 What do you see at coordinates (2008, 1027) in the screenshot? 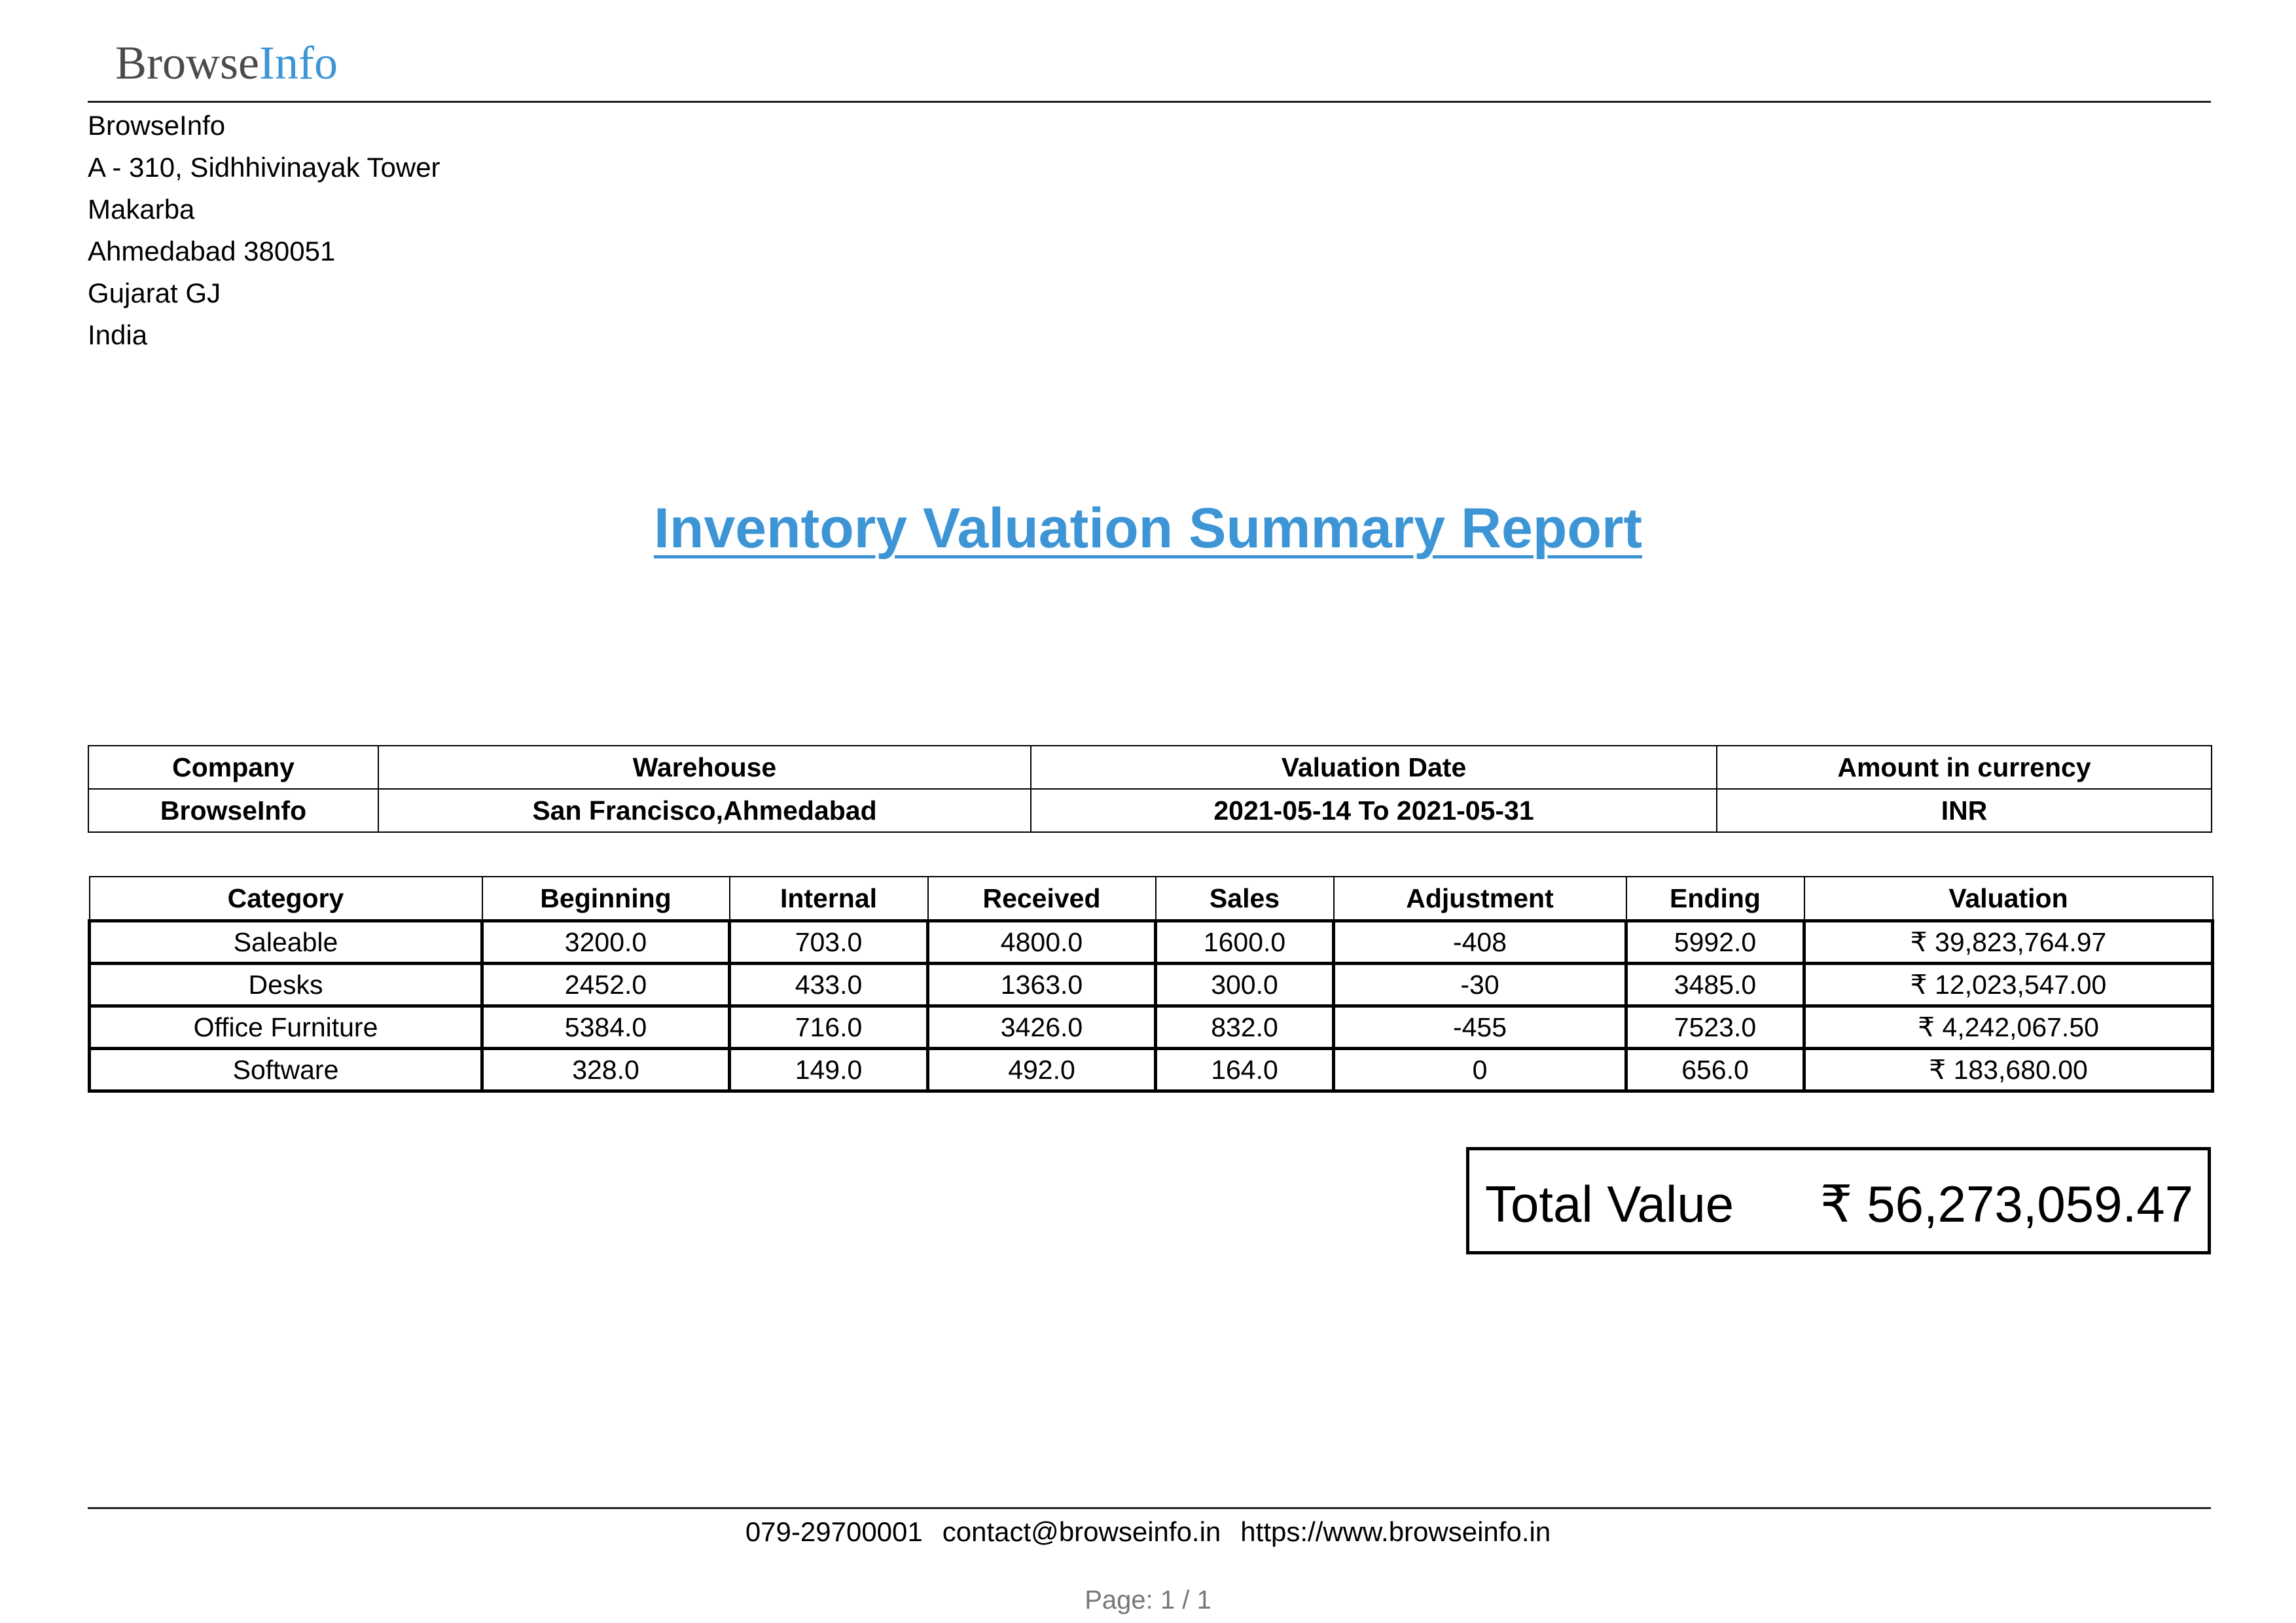
I see `cell-valuation: ₹ 4,242,067.50` at bounding box center [2008, 1027].